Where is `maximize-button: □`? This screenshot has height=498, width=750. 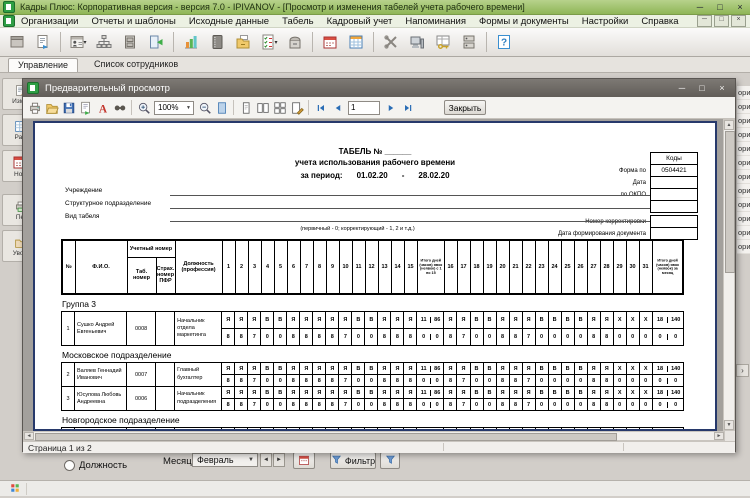 maximize-button: □ is located at coordinates (720, 7).